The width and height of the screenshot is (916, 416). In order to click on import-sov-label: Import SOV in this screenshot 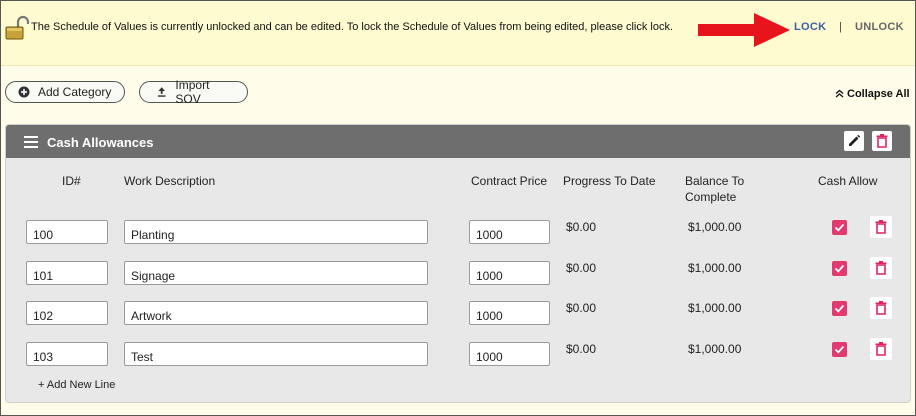, I will do `click(192, 92)`.